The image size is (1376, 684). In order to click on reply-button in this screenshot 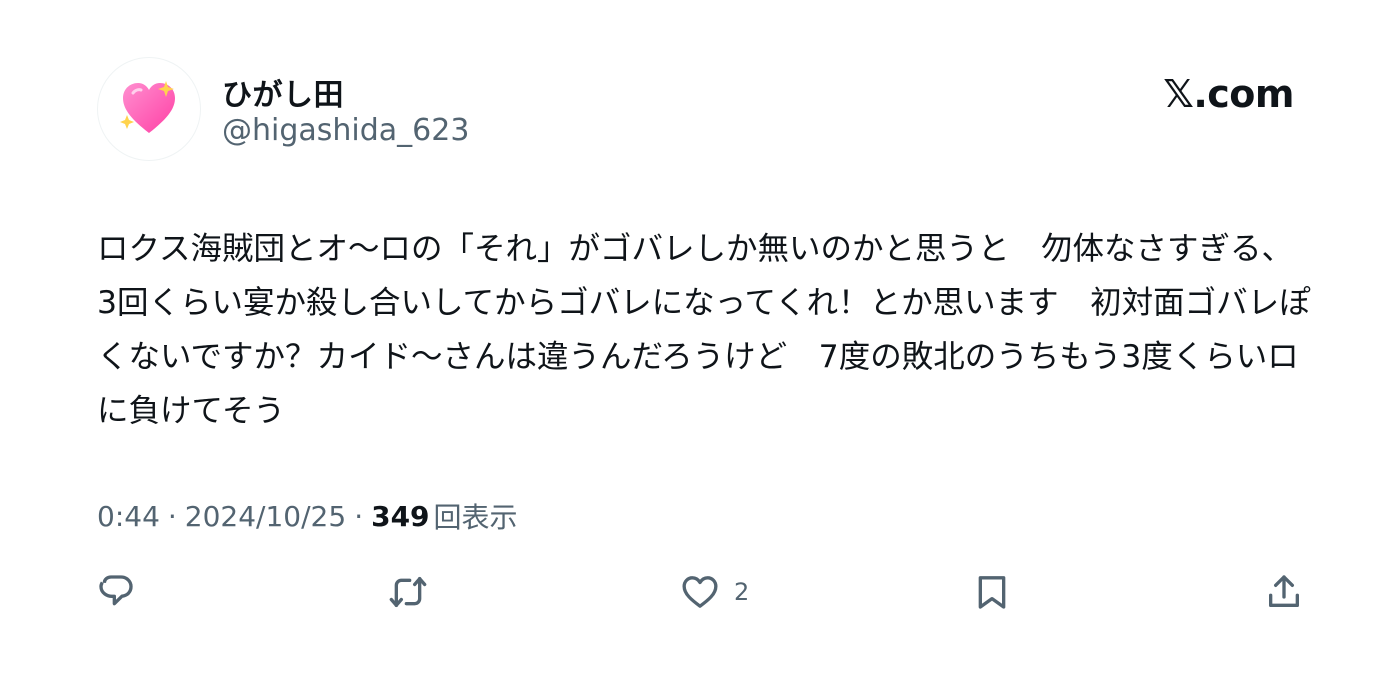, I will do `click(116, 592)`.